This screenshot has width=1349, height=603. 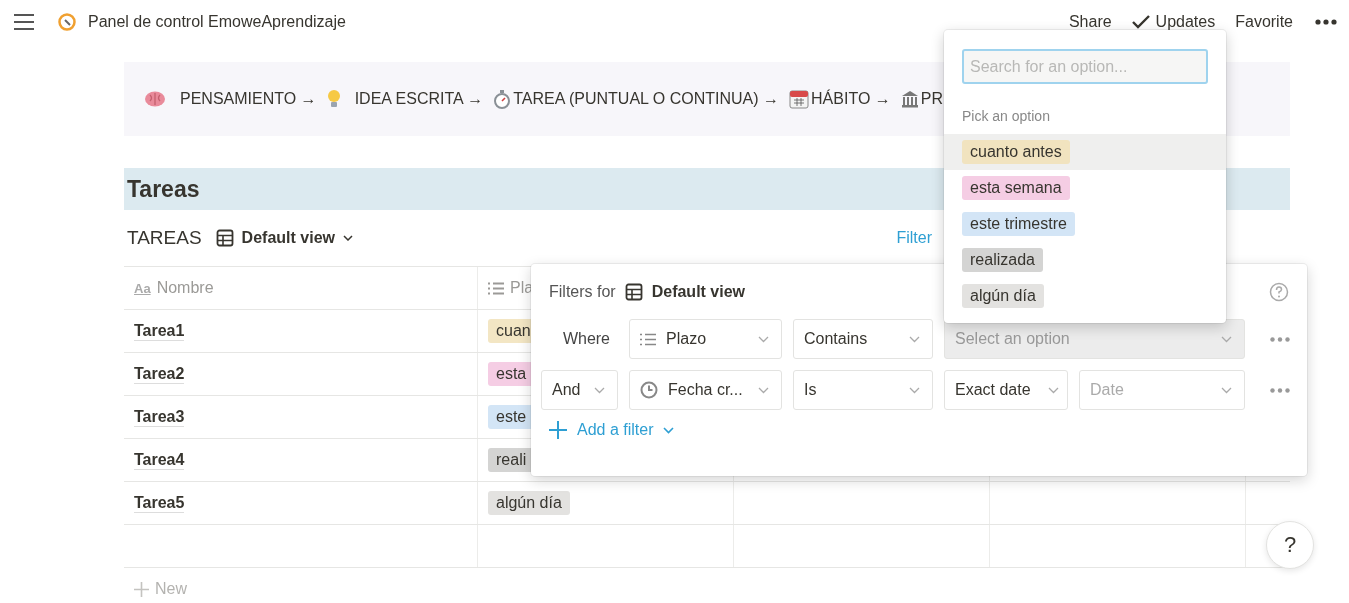 I want to click on option-item: algún día, so click(x=1085, y=296).